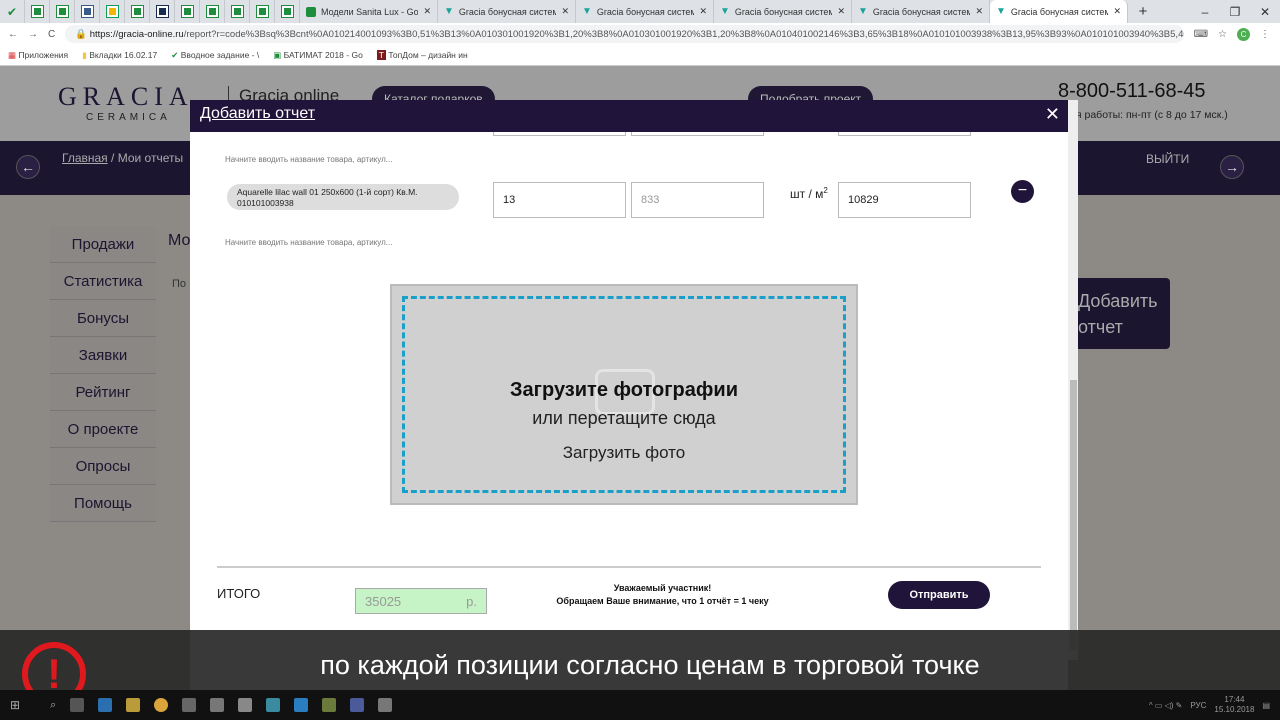 The image size is (1280, 720). I want to click on sidebar-item-rating: Рейтинг, so click(103, 392).